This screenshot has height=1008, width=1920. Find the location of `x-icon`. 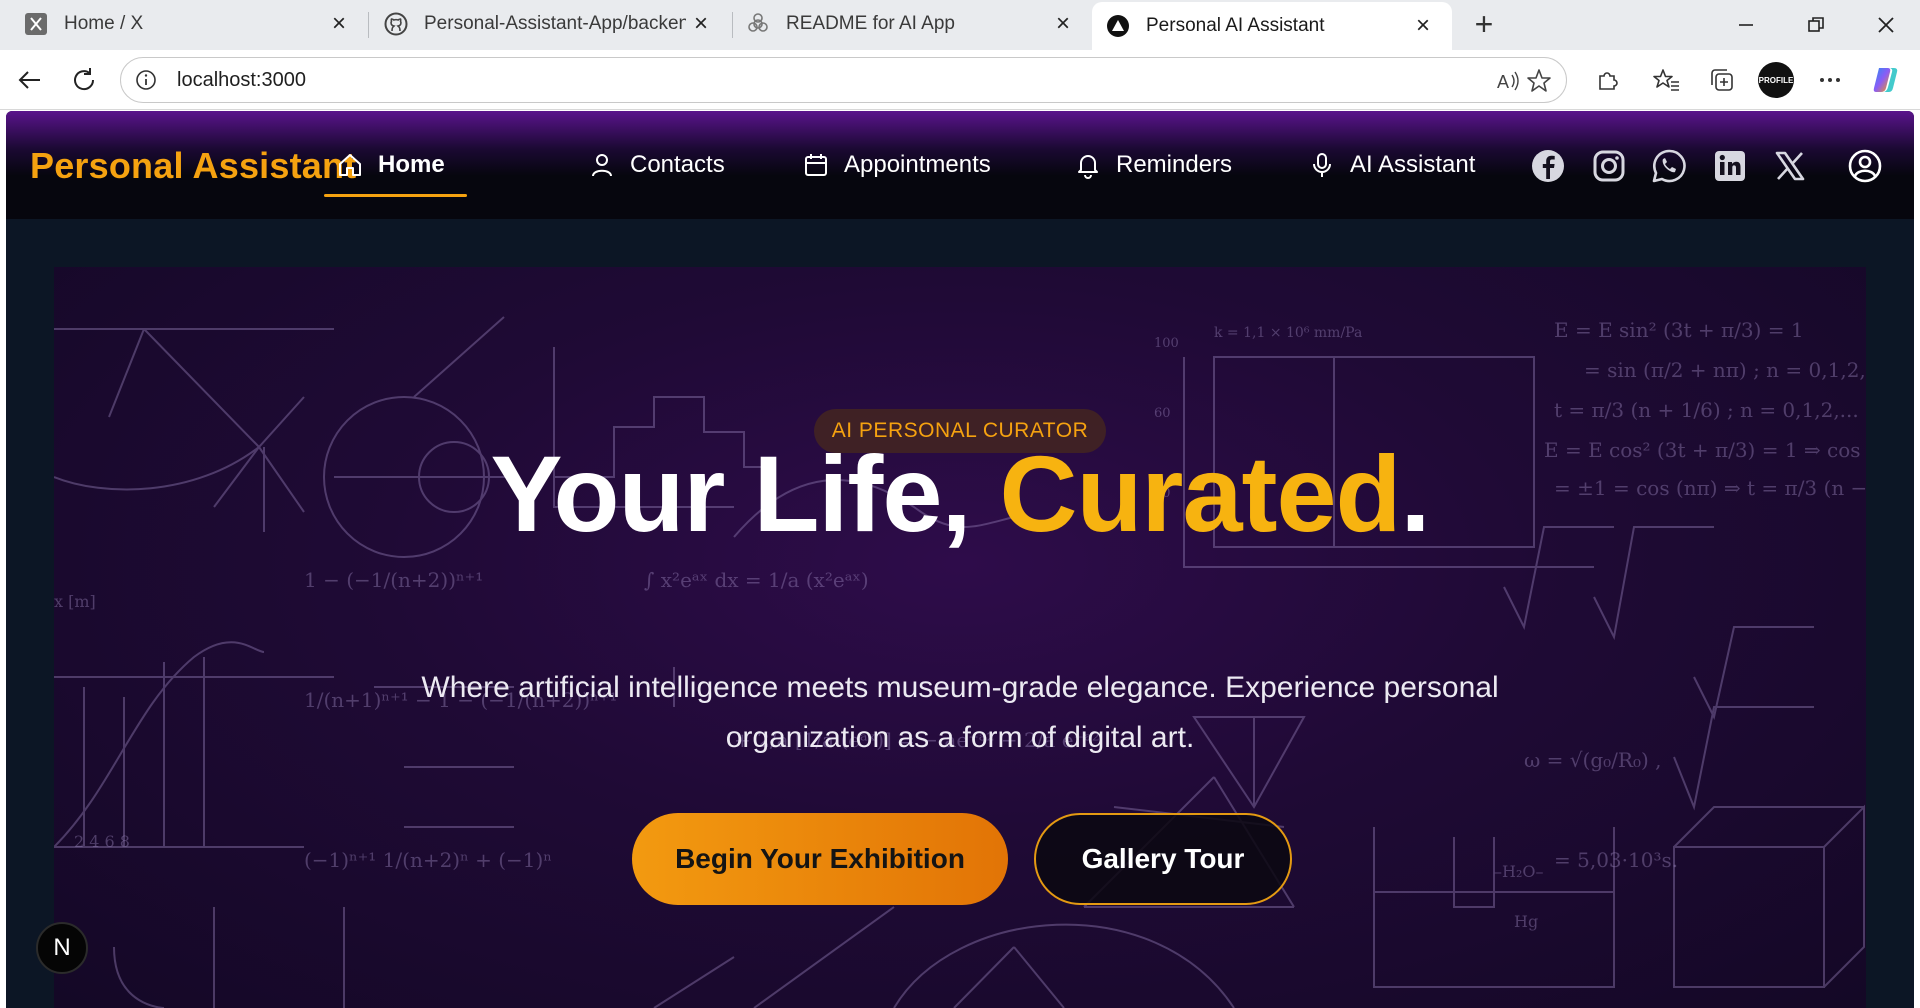

x-icon is located at coordinates (1790, 166).